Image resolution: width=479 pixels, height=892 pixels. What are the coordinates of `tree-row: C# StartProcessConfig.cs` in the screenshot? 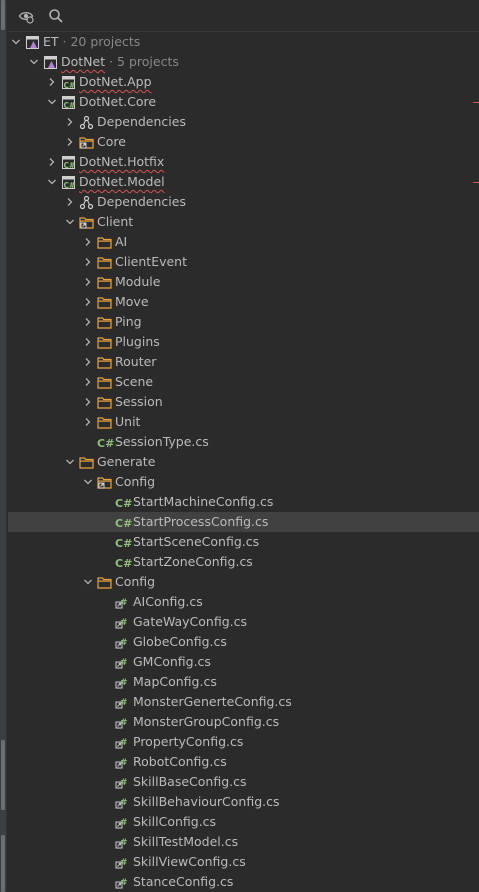 It's located at (243, 522).